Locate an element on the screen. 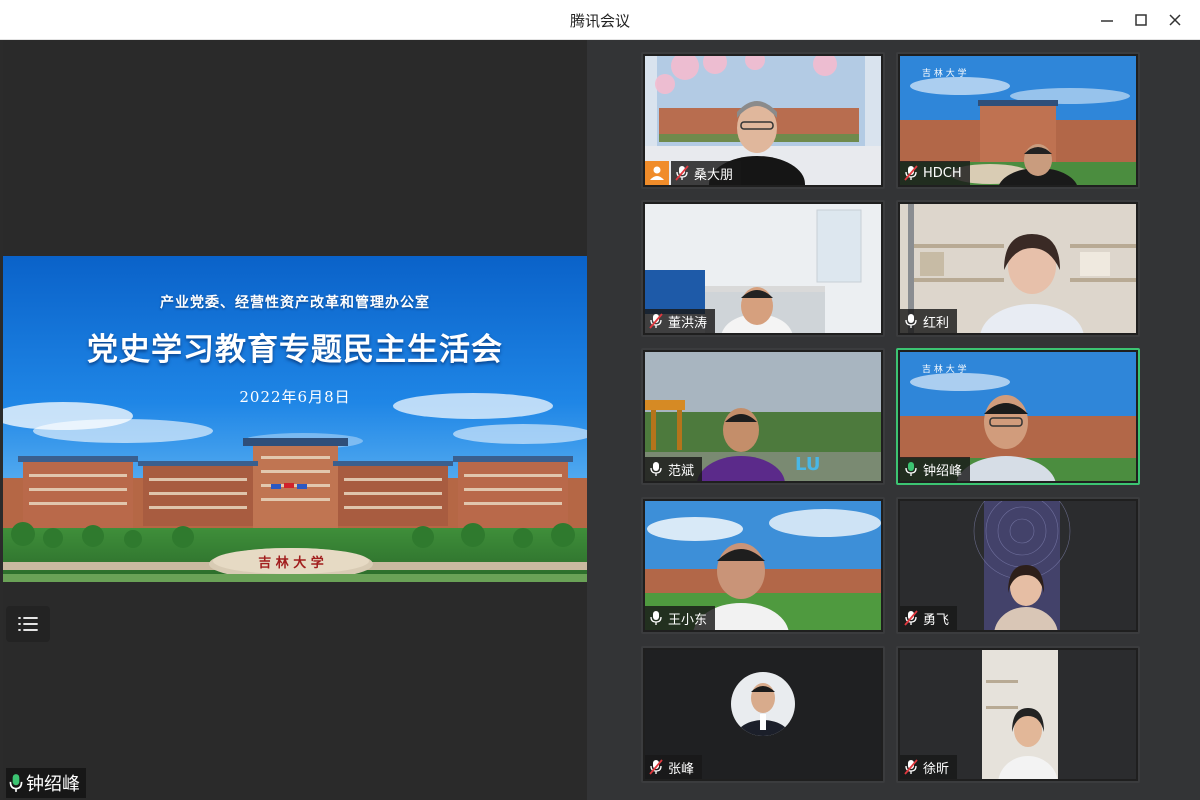  participant-name: 王小东 is located at coordinates (688, 620).